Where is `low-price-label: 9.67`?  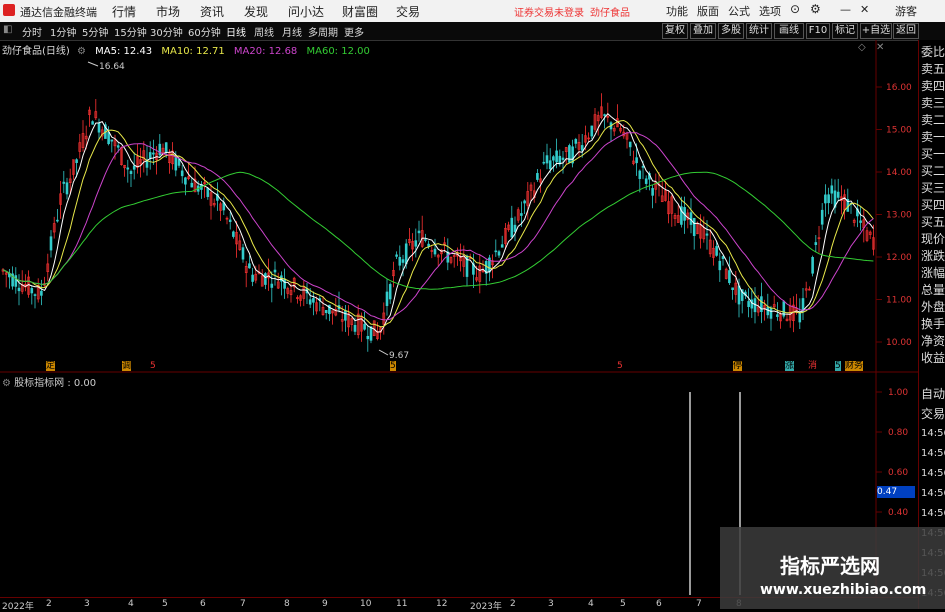 low-price-label: 9.67 is located at coordinates (399, 356).